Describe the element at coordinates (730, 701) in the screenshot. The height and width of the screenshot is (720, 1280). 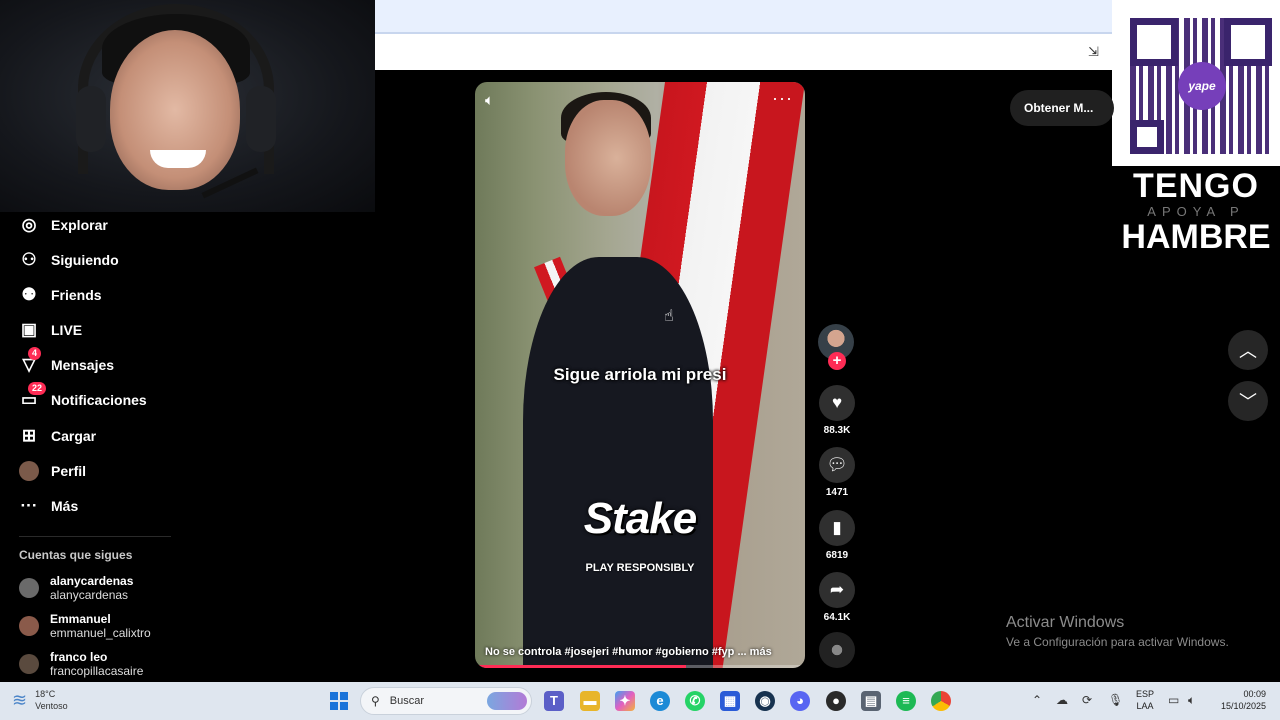
I see `store-icon: ▦` at that location.